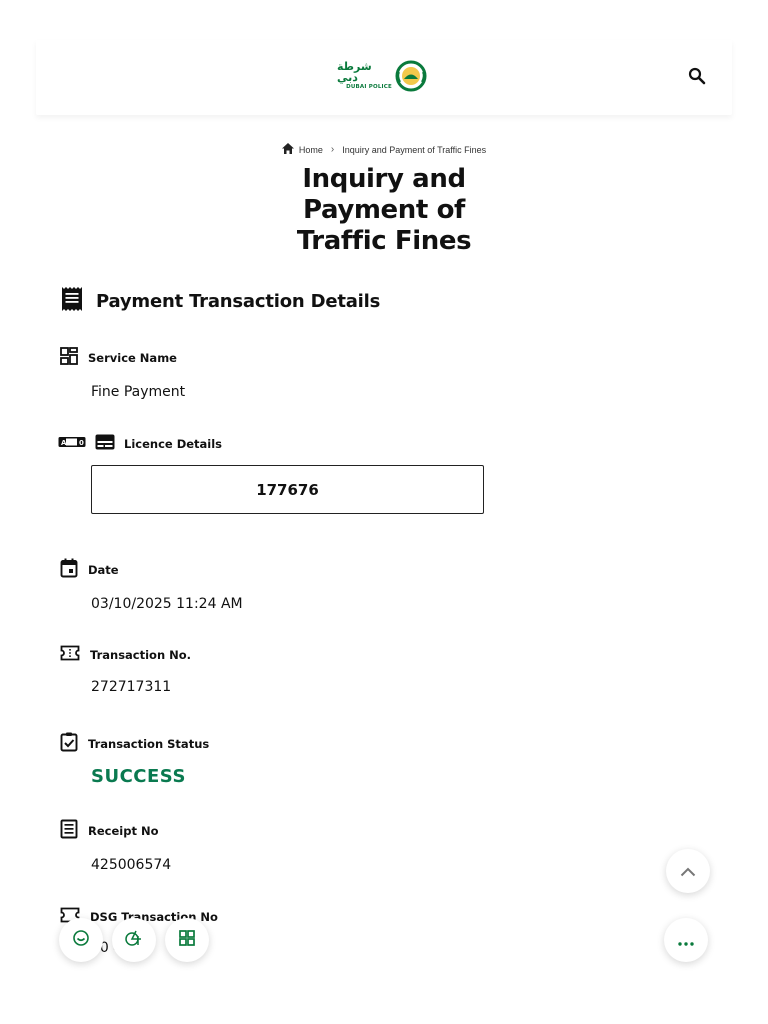 The height and width of the screenshot is (1024, 768). I want to click on scroll-to-top-button, so click(688, 871).